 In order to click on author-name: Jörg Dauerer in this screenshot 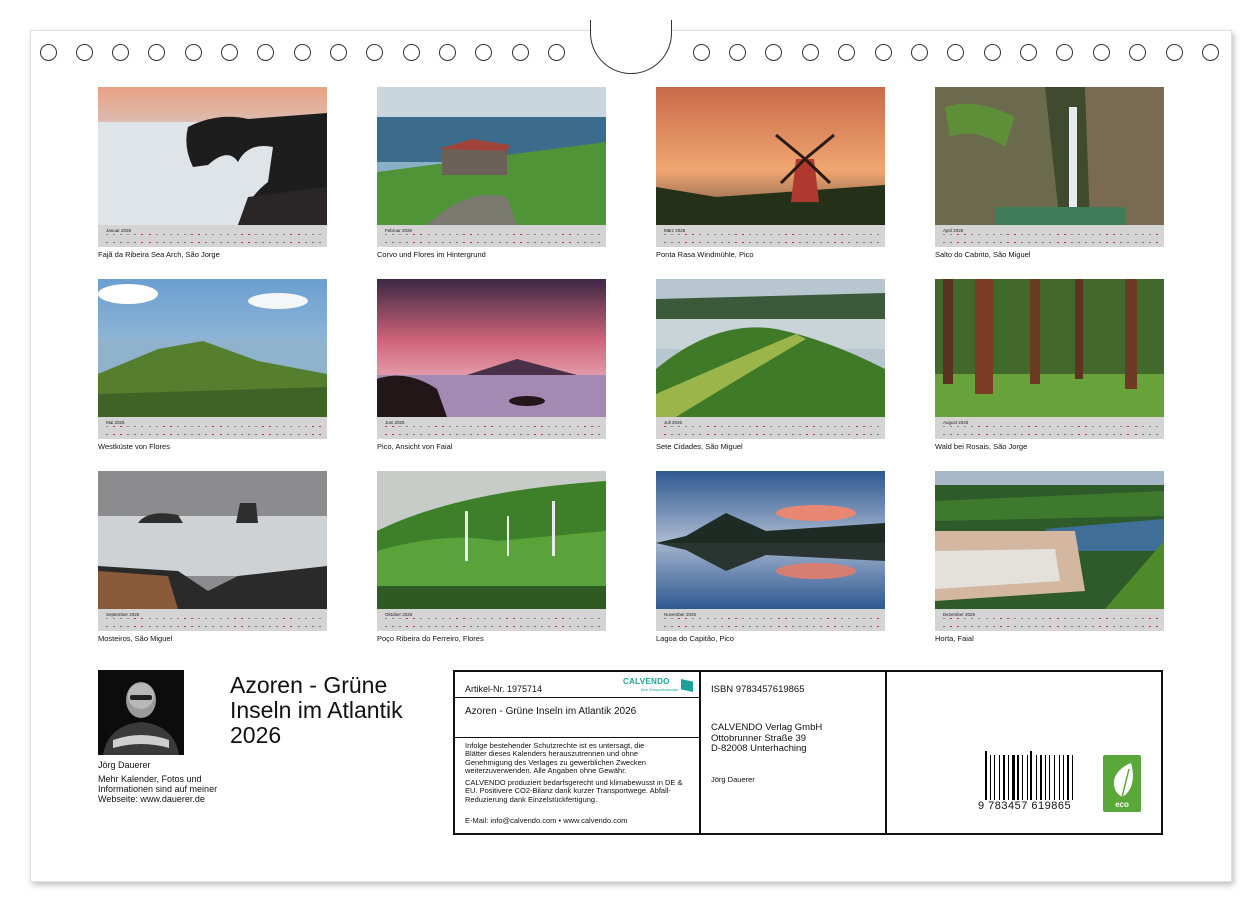, I will do `click(124, 765)`.